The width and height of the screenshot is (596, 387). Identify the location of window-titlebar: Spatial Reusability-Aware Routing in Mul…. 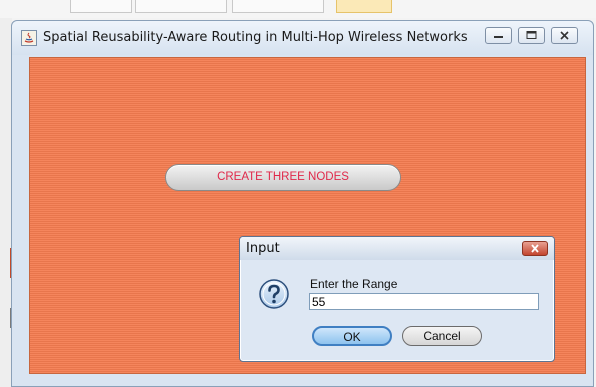
(302, 38).